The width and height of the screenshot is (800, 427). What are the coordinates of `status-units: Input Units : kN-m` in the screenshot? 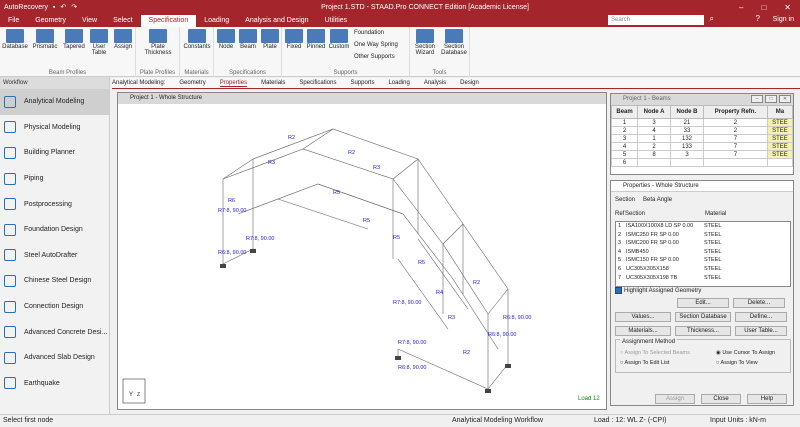 It's located at (738, 420).